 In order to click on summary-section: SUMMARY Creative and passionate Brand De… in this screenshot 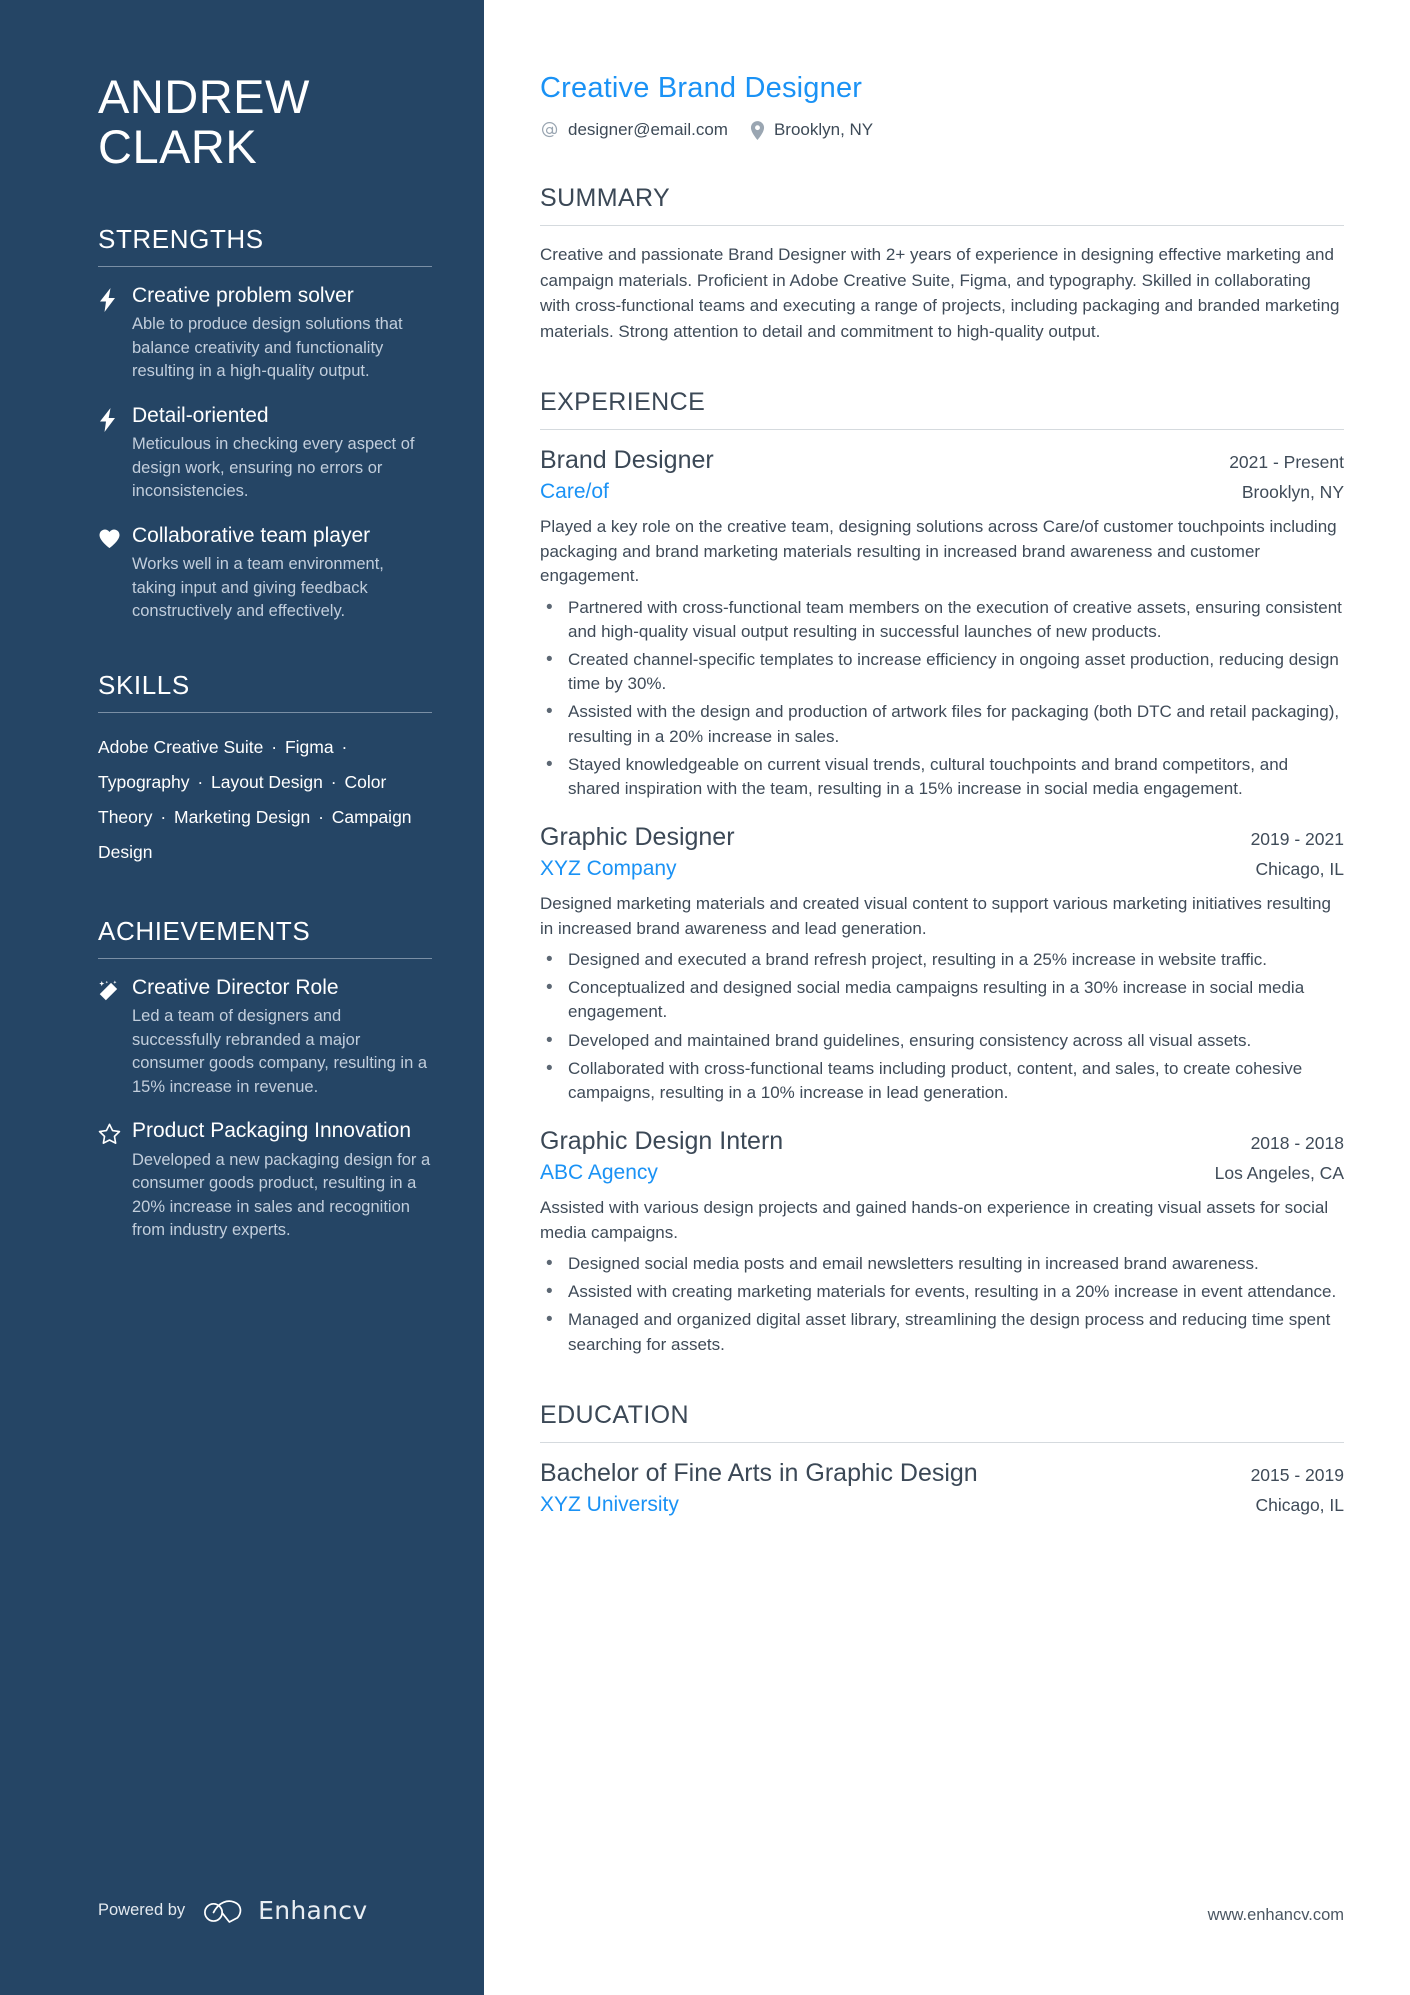, I will do `click(942, 264)`.